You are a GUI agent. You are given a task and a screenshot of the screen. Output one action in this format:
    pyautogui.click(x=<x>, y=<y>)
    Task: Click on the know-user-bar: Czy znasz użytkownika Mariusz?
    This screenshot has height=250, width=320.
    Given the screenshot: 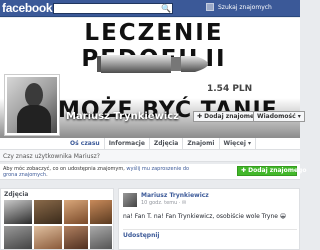 What is the action you would take?
    pyautogui.click(x=150, y=156)
    